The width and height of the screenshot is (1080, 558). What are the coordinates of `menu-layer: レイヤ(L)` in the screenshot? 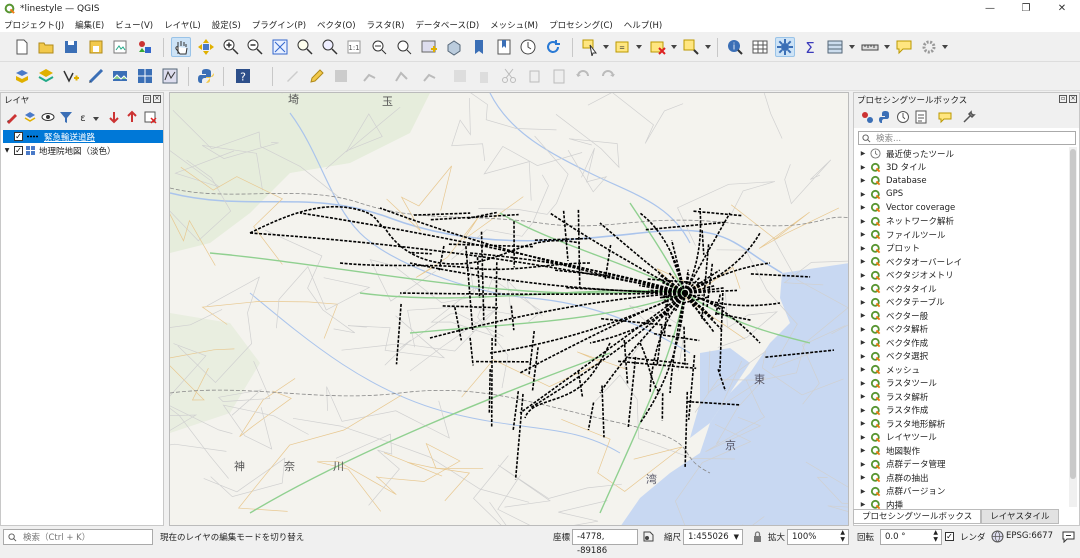 It's located at (182, 25).